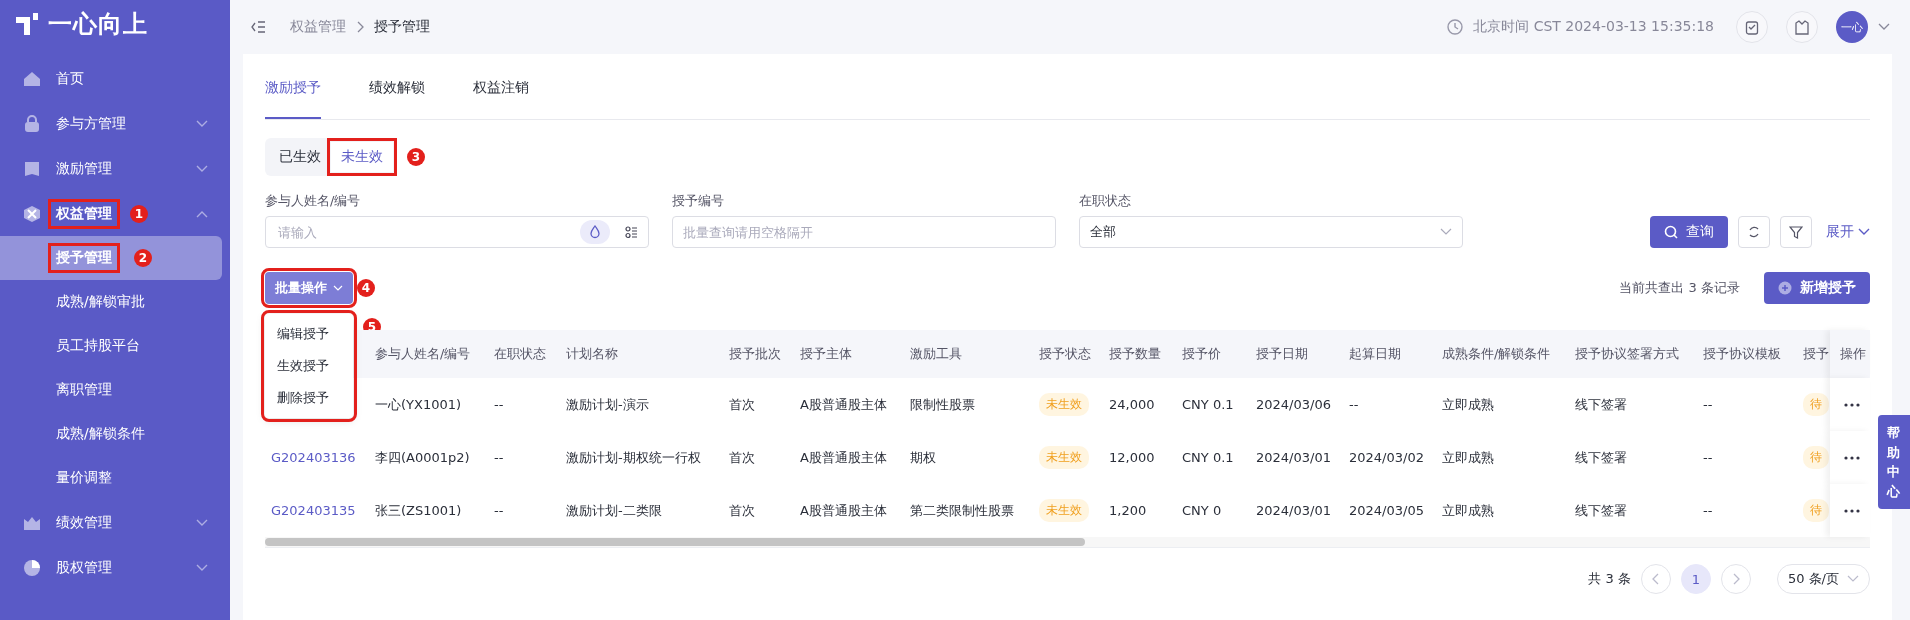  Describe the element at coordinates (309, 398) in the screenshot. I see `menu-item: 删除授予` at that location.